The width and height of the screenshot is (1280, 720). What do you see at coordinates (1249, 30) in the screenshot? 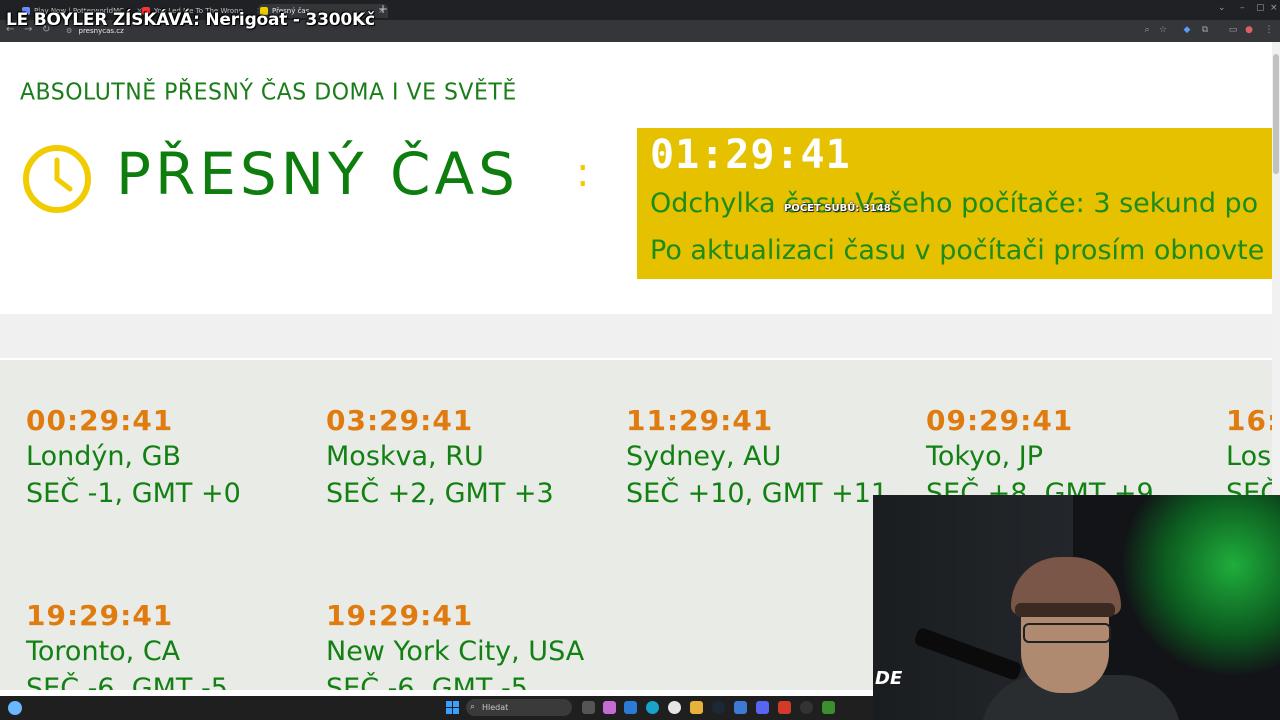
I see `profile-avatar-icon: ●` at bounding box center [1249, 30].